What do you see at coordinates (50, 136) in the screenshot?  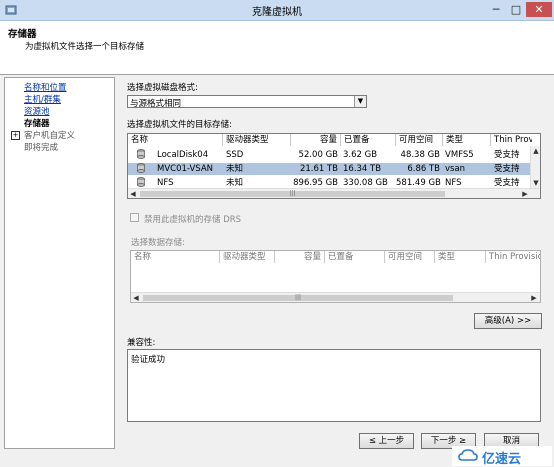 I see `nav-item-guest-customization: 客户机自定义` at bounding box center [50, 136].